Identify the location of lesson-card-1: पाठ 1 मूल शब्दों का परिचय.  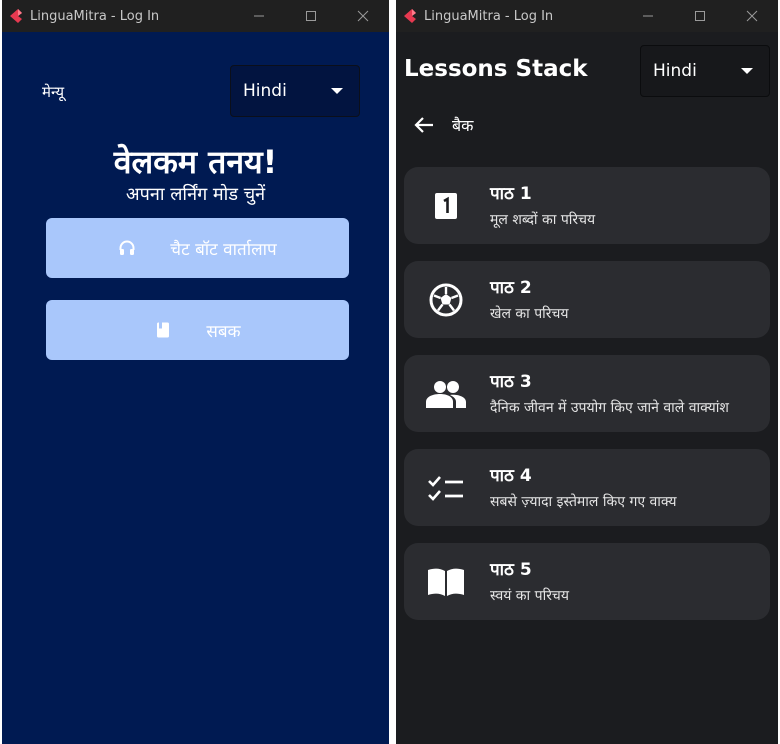
(587, 205).